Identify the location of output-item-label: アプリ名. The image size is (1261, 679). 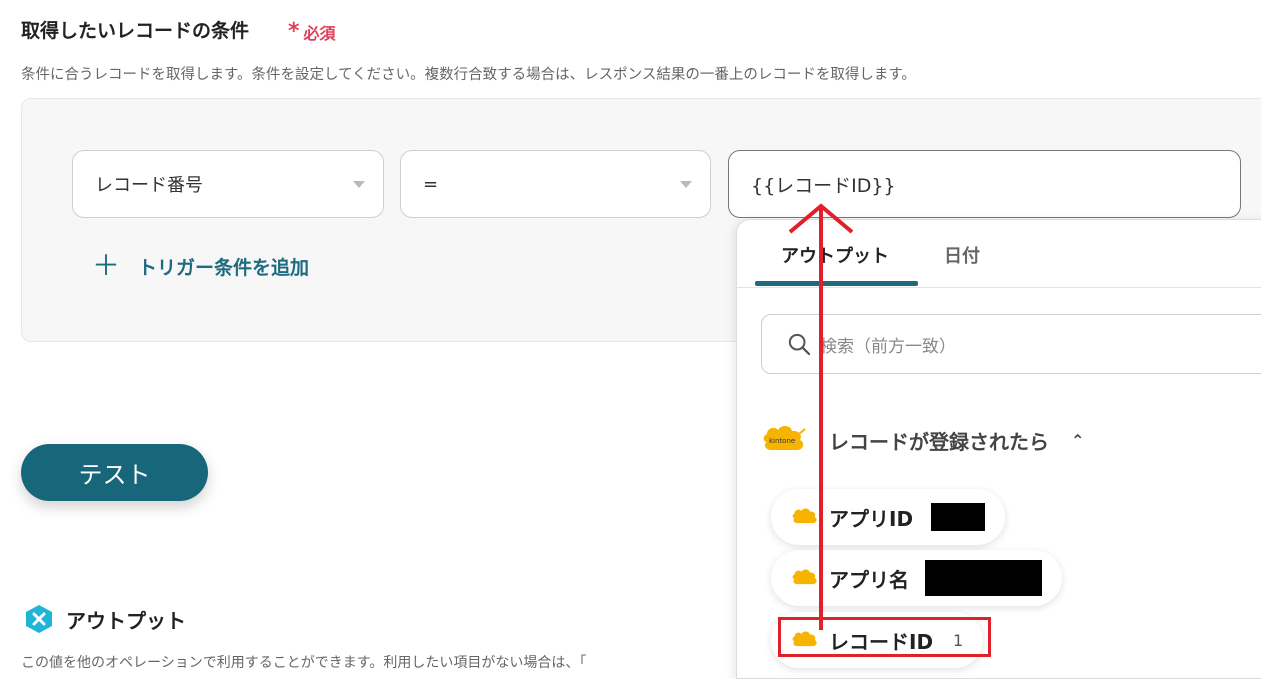
(869, 579).